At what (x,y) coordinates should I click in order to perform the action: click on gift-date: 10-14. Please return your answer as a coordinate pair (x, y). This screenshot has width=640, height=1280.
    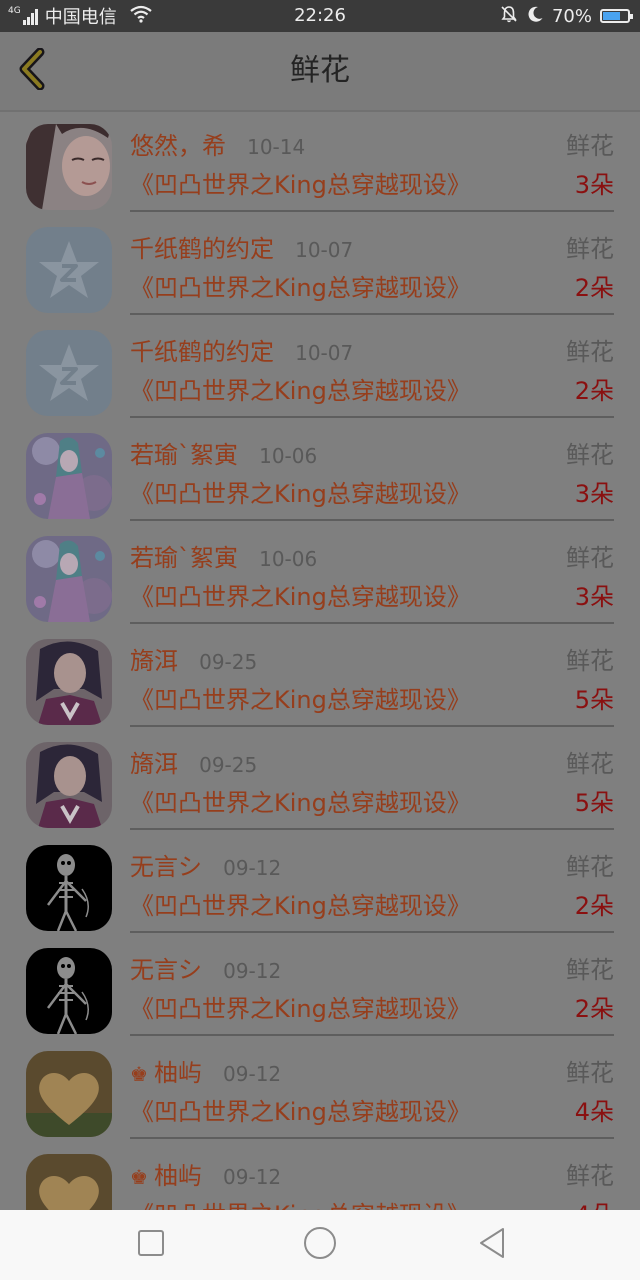
    Looking at the image, I should click on (276, 147).